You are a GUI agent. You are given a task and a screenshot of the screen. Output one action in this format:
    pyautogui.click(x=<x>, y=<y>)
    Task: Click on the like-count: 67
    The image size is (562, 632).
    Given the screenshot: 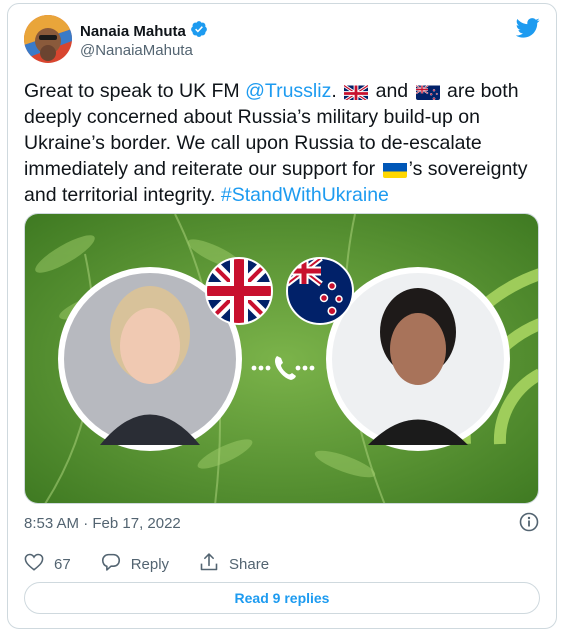 What is the action you would take?
    pyautogui.click(x=62, y=564)
    